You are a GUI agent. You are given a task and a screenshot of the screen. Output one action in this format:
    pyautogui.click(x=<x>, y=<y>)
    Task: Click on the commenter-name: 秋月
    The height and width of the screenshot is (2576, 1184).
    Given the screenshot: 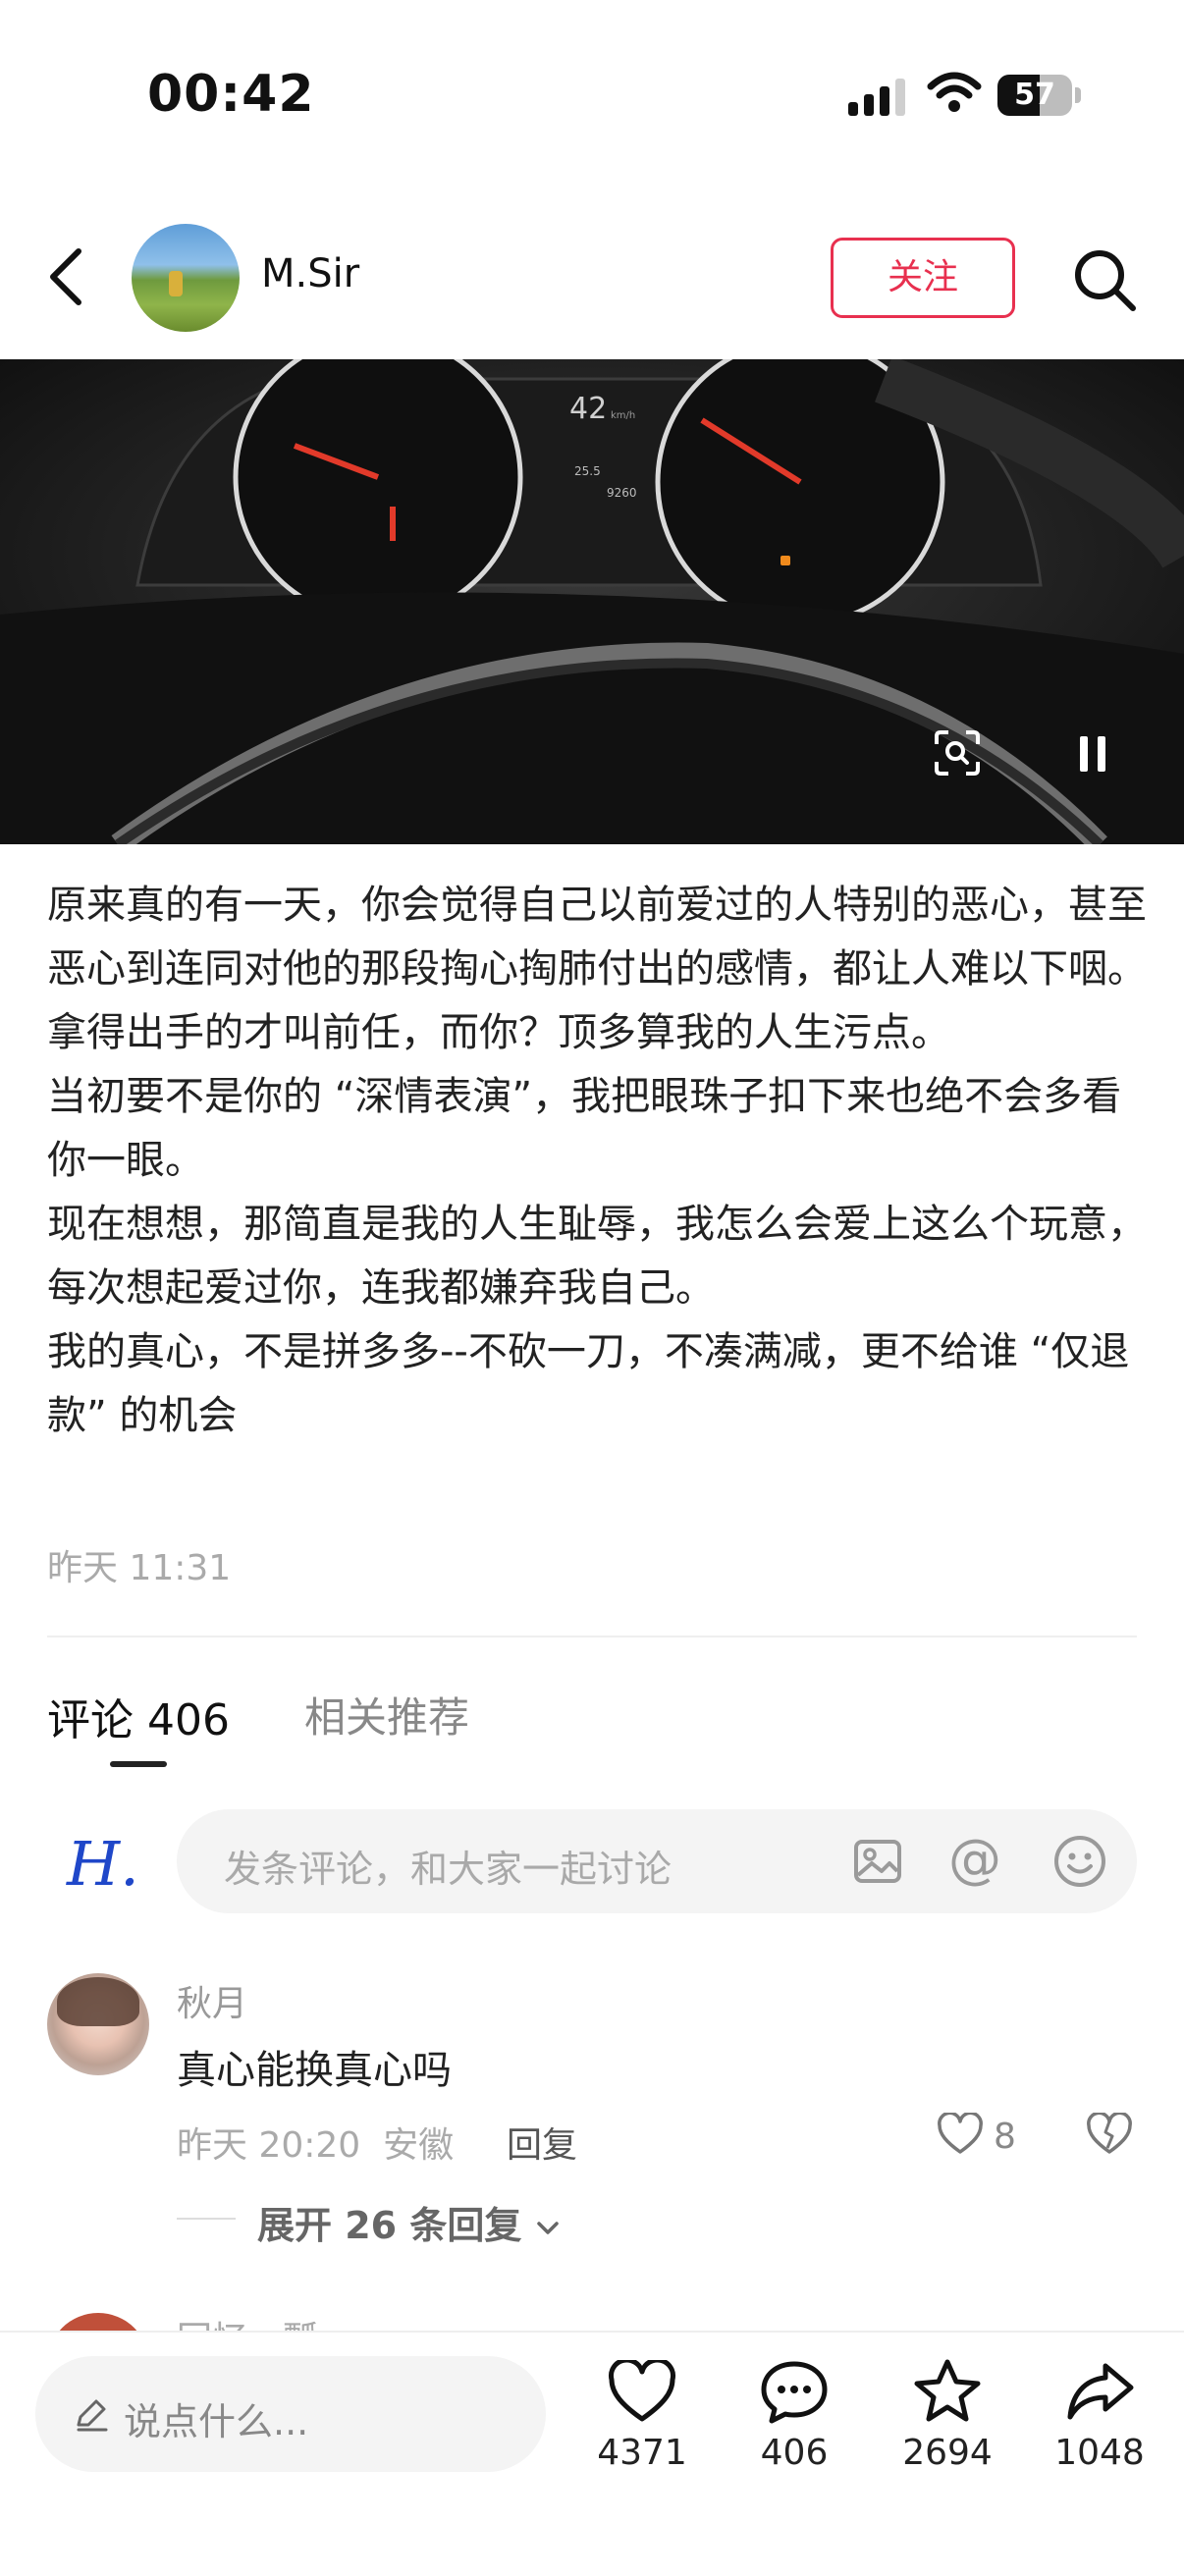 What is the action you would take?
    pyautogui.click(x=212, y=2000)
    